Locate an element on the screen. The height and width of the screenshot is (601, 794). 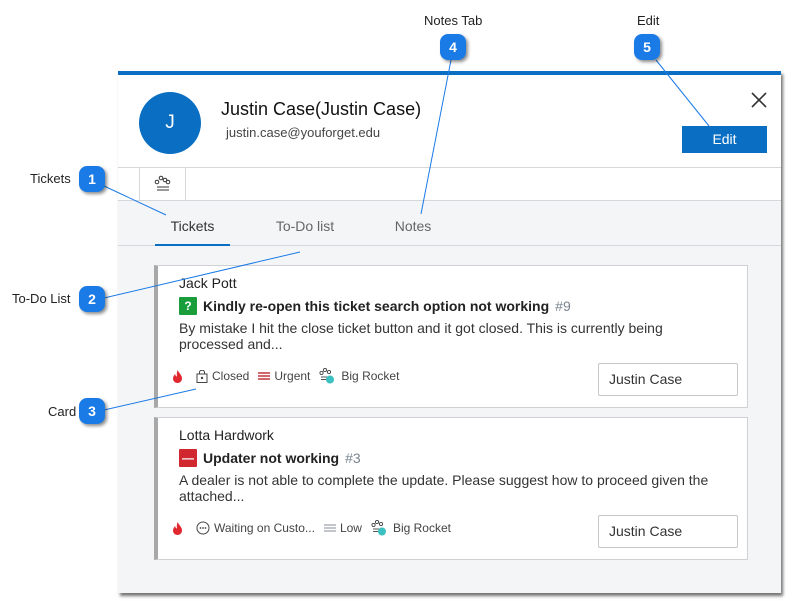
ticket-priority: Urgent is located at coordinates (292, 376).